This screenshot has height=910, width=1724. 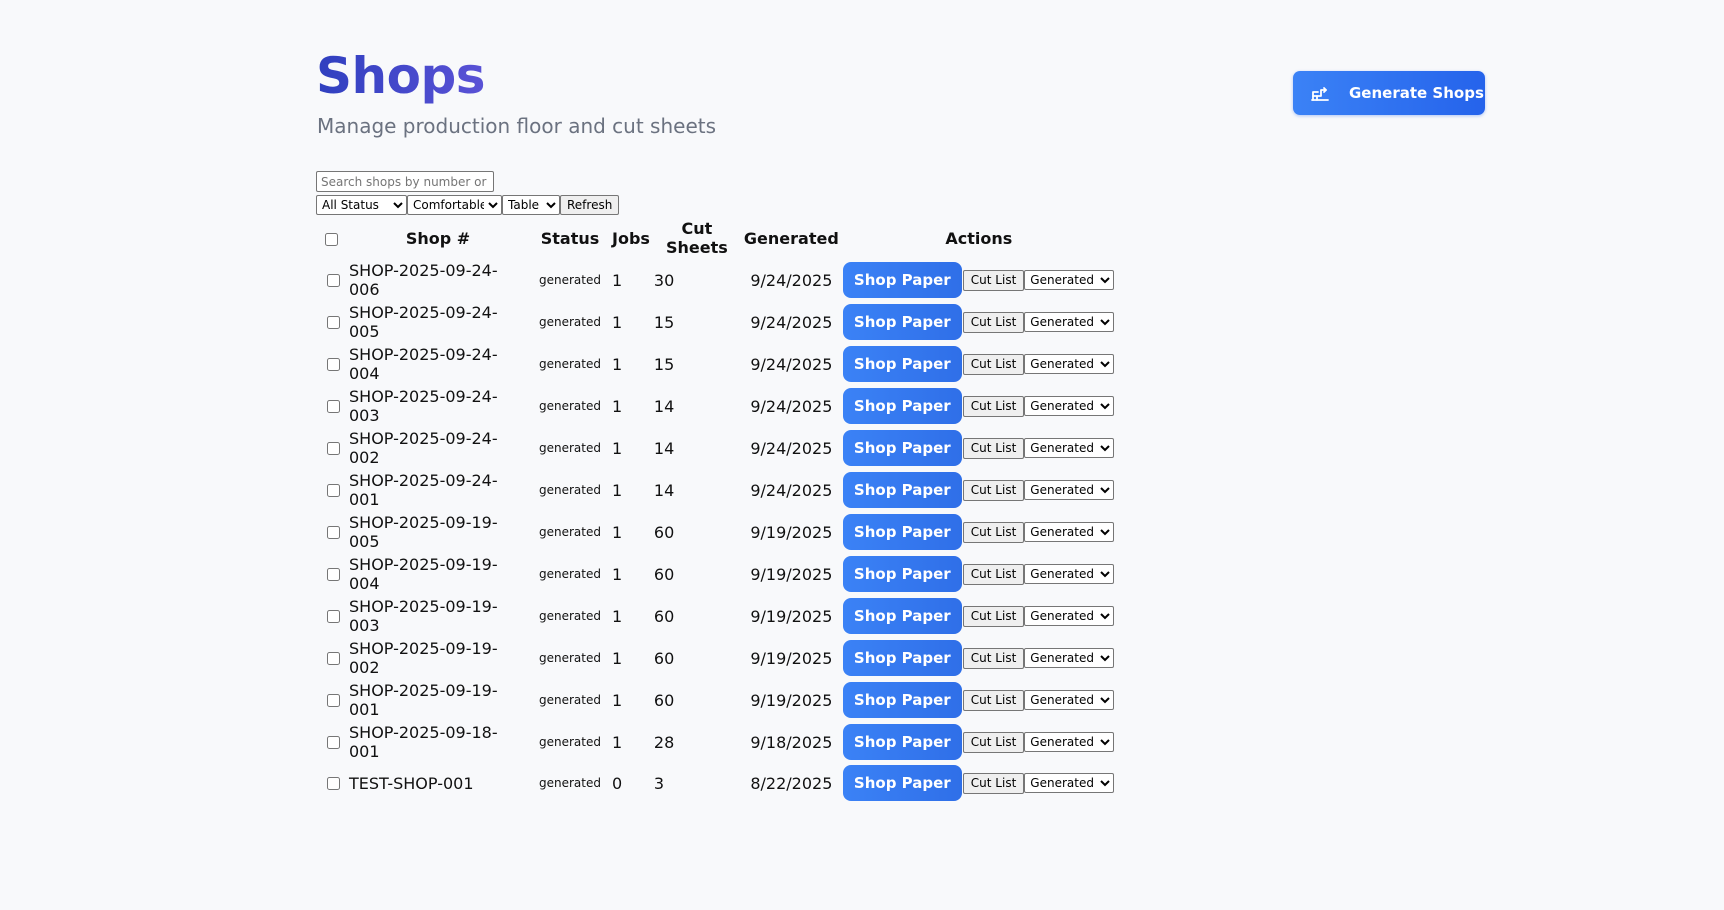 What do you see at coordinates (1389, 93) in the screenshot?
I see `generate-shops-button: Generate Shops` at bounding box center [1389, 93].